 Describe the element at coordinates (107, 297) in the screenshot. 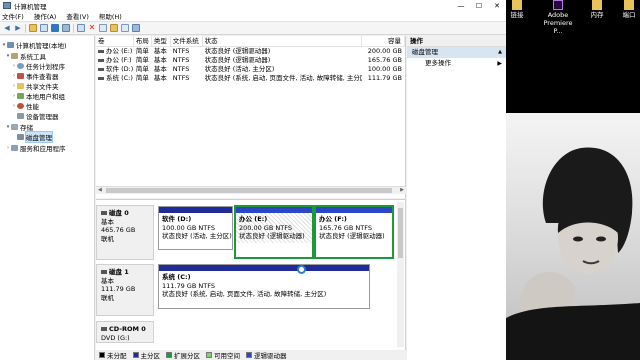

I see `disk-1-state: 联机` at that location.